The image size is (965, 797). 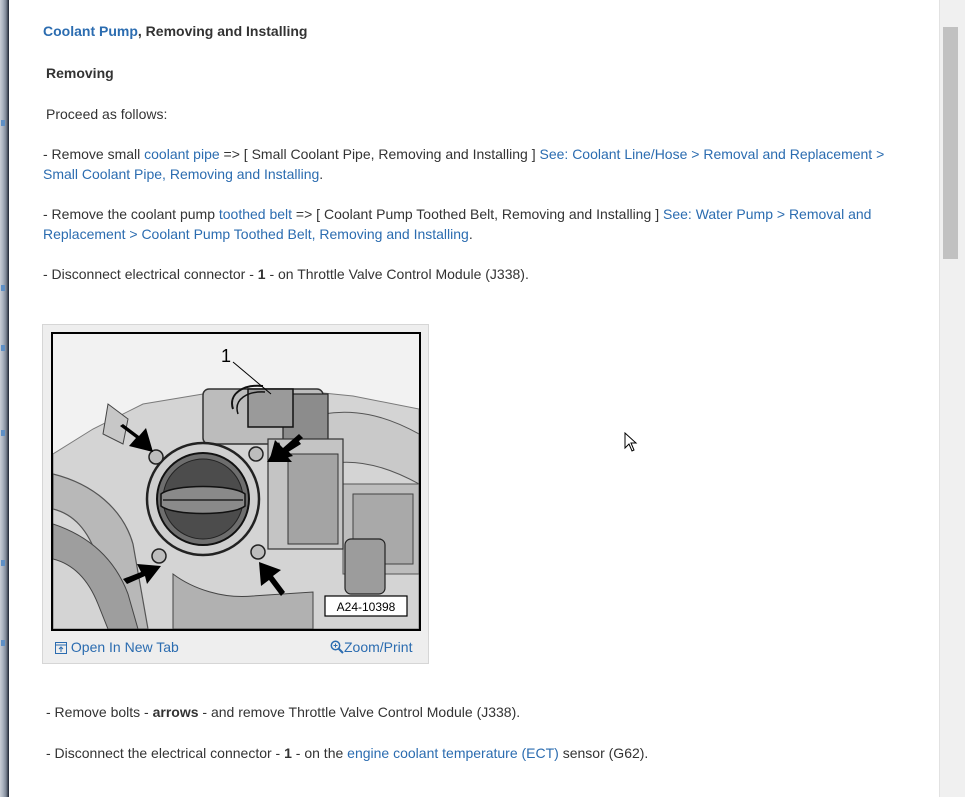 I want to click on scrollbar-thumb, so click(x=950, y=143).